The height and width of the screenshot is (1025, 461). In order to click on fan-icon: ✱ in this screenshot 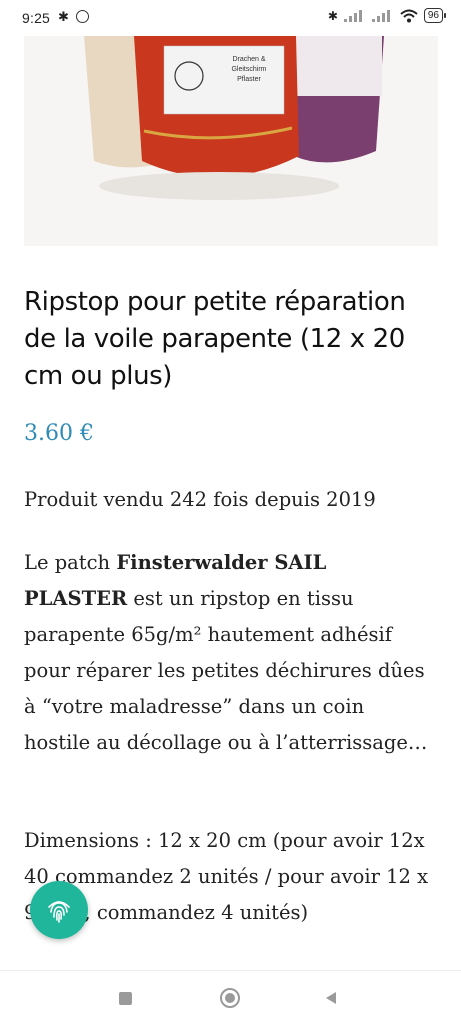, I will do `click(63, 16)`.